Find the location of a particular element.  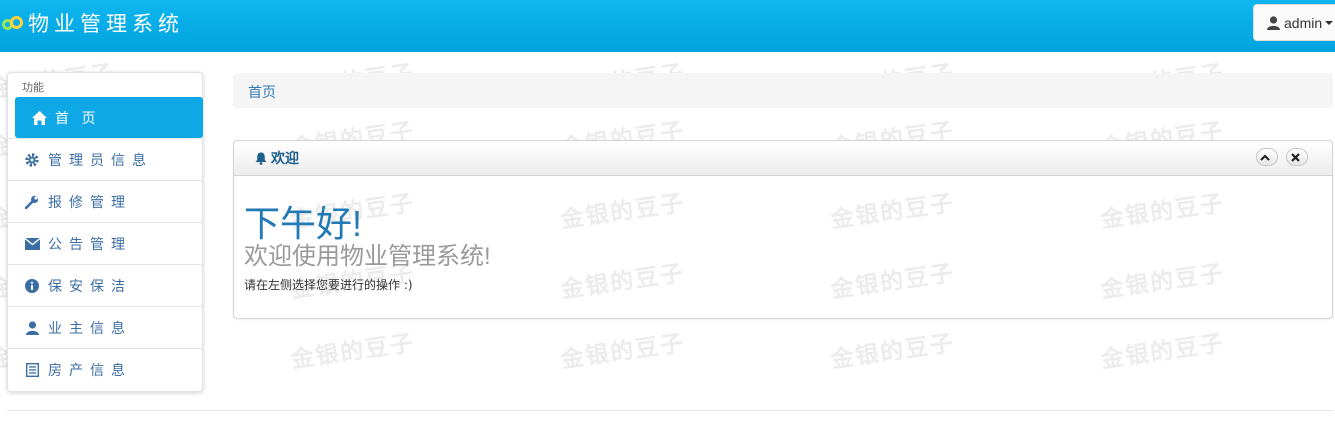

sidebar: 功能 首 页 管理员信息 报修管理 公告管理 保安保洁 业主信息 房产信息 is located at coordinates (105, 232).